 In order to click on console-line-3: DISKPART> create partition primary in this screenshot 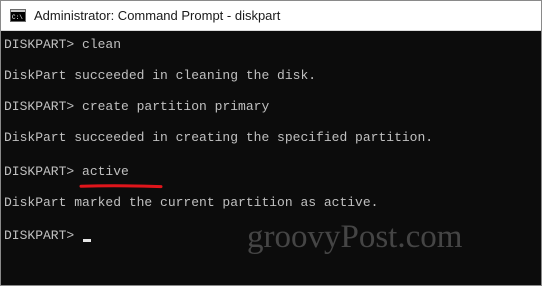, I will do `click(136, 107)`.